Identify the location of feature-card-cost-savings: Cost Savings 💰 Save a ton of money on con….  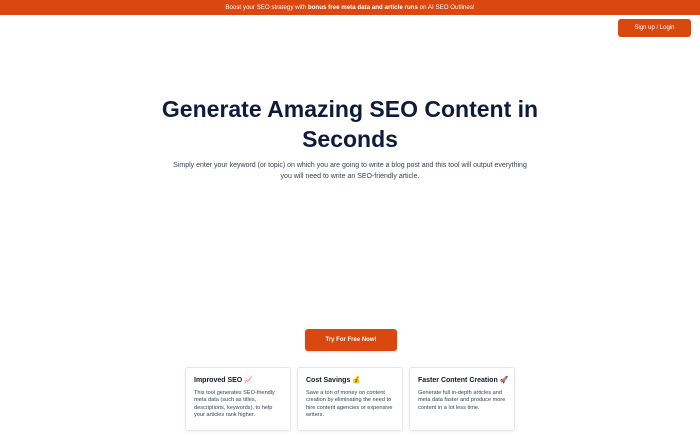
(350, 399).